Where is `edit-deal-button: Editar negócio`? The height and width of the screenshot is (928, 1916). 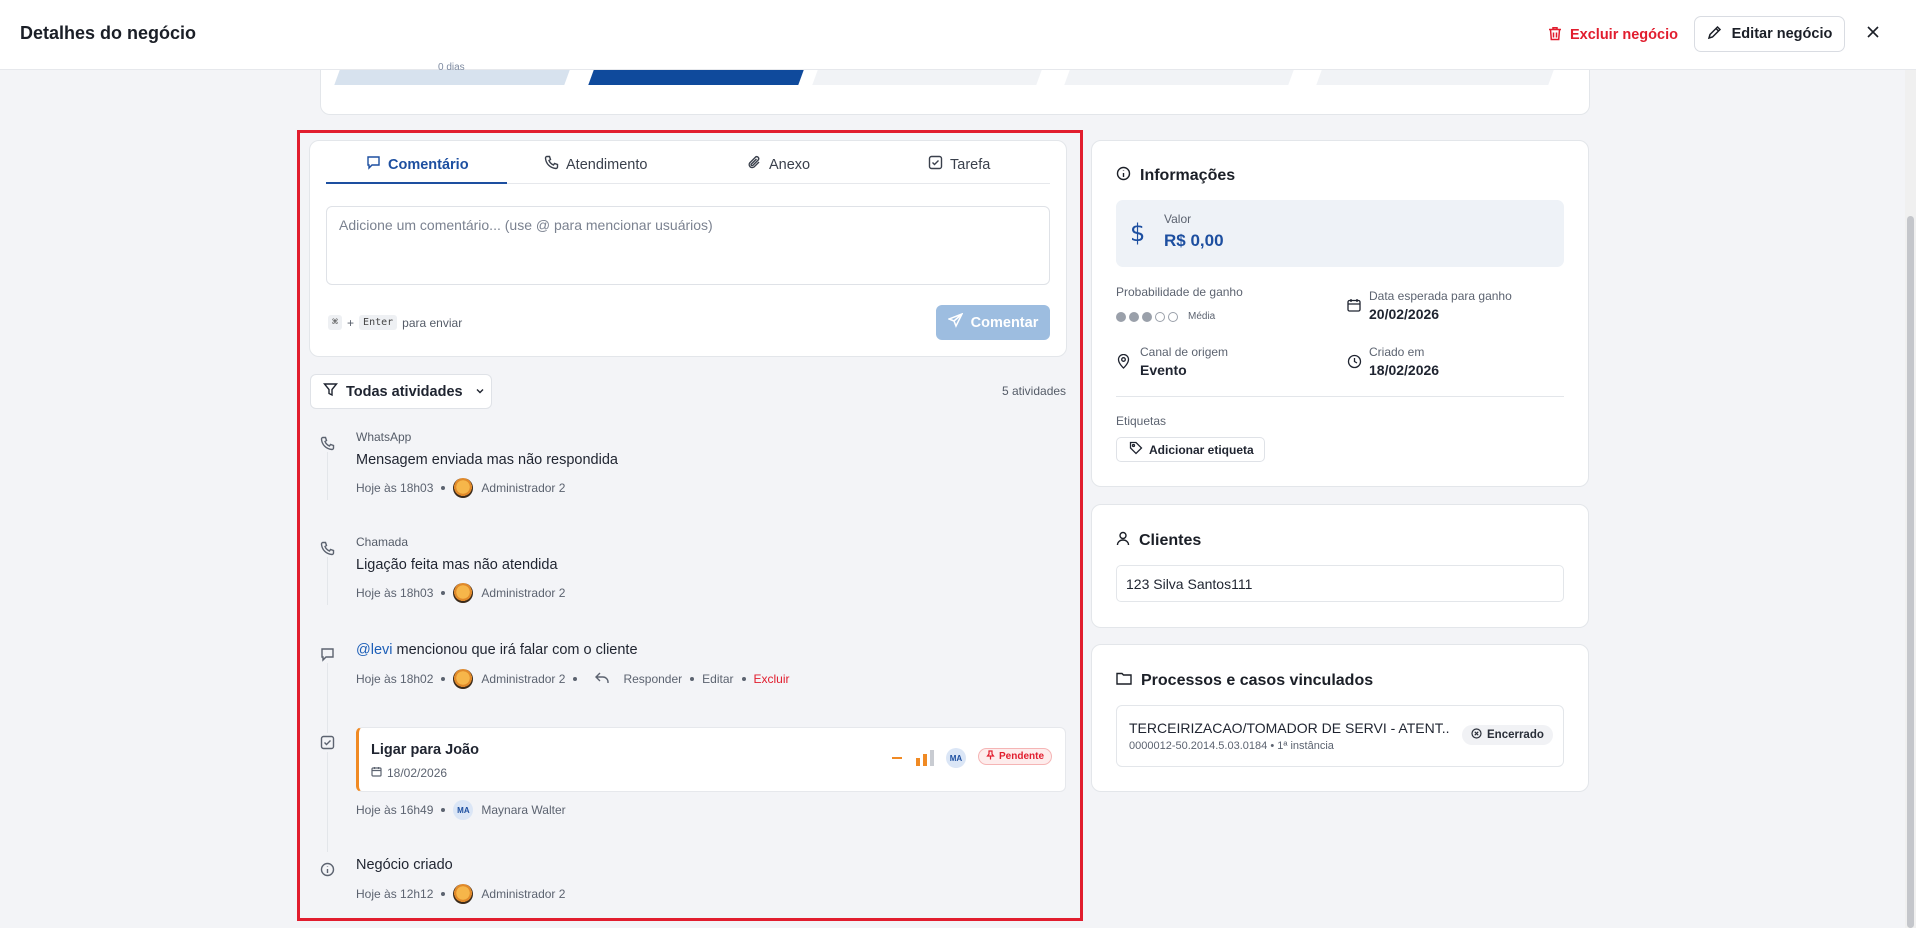
edit-deal-button: Editar negócio is located at coordinates (1769, 34).